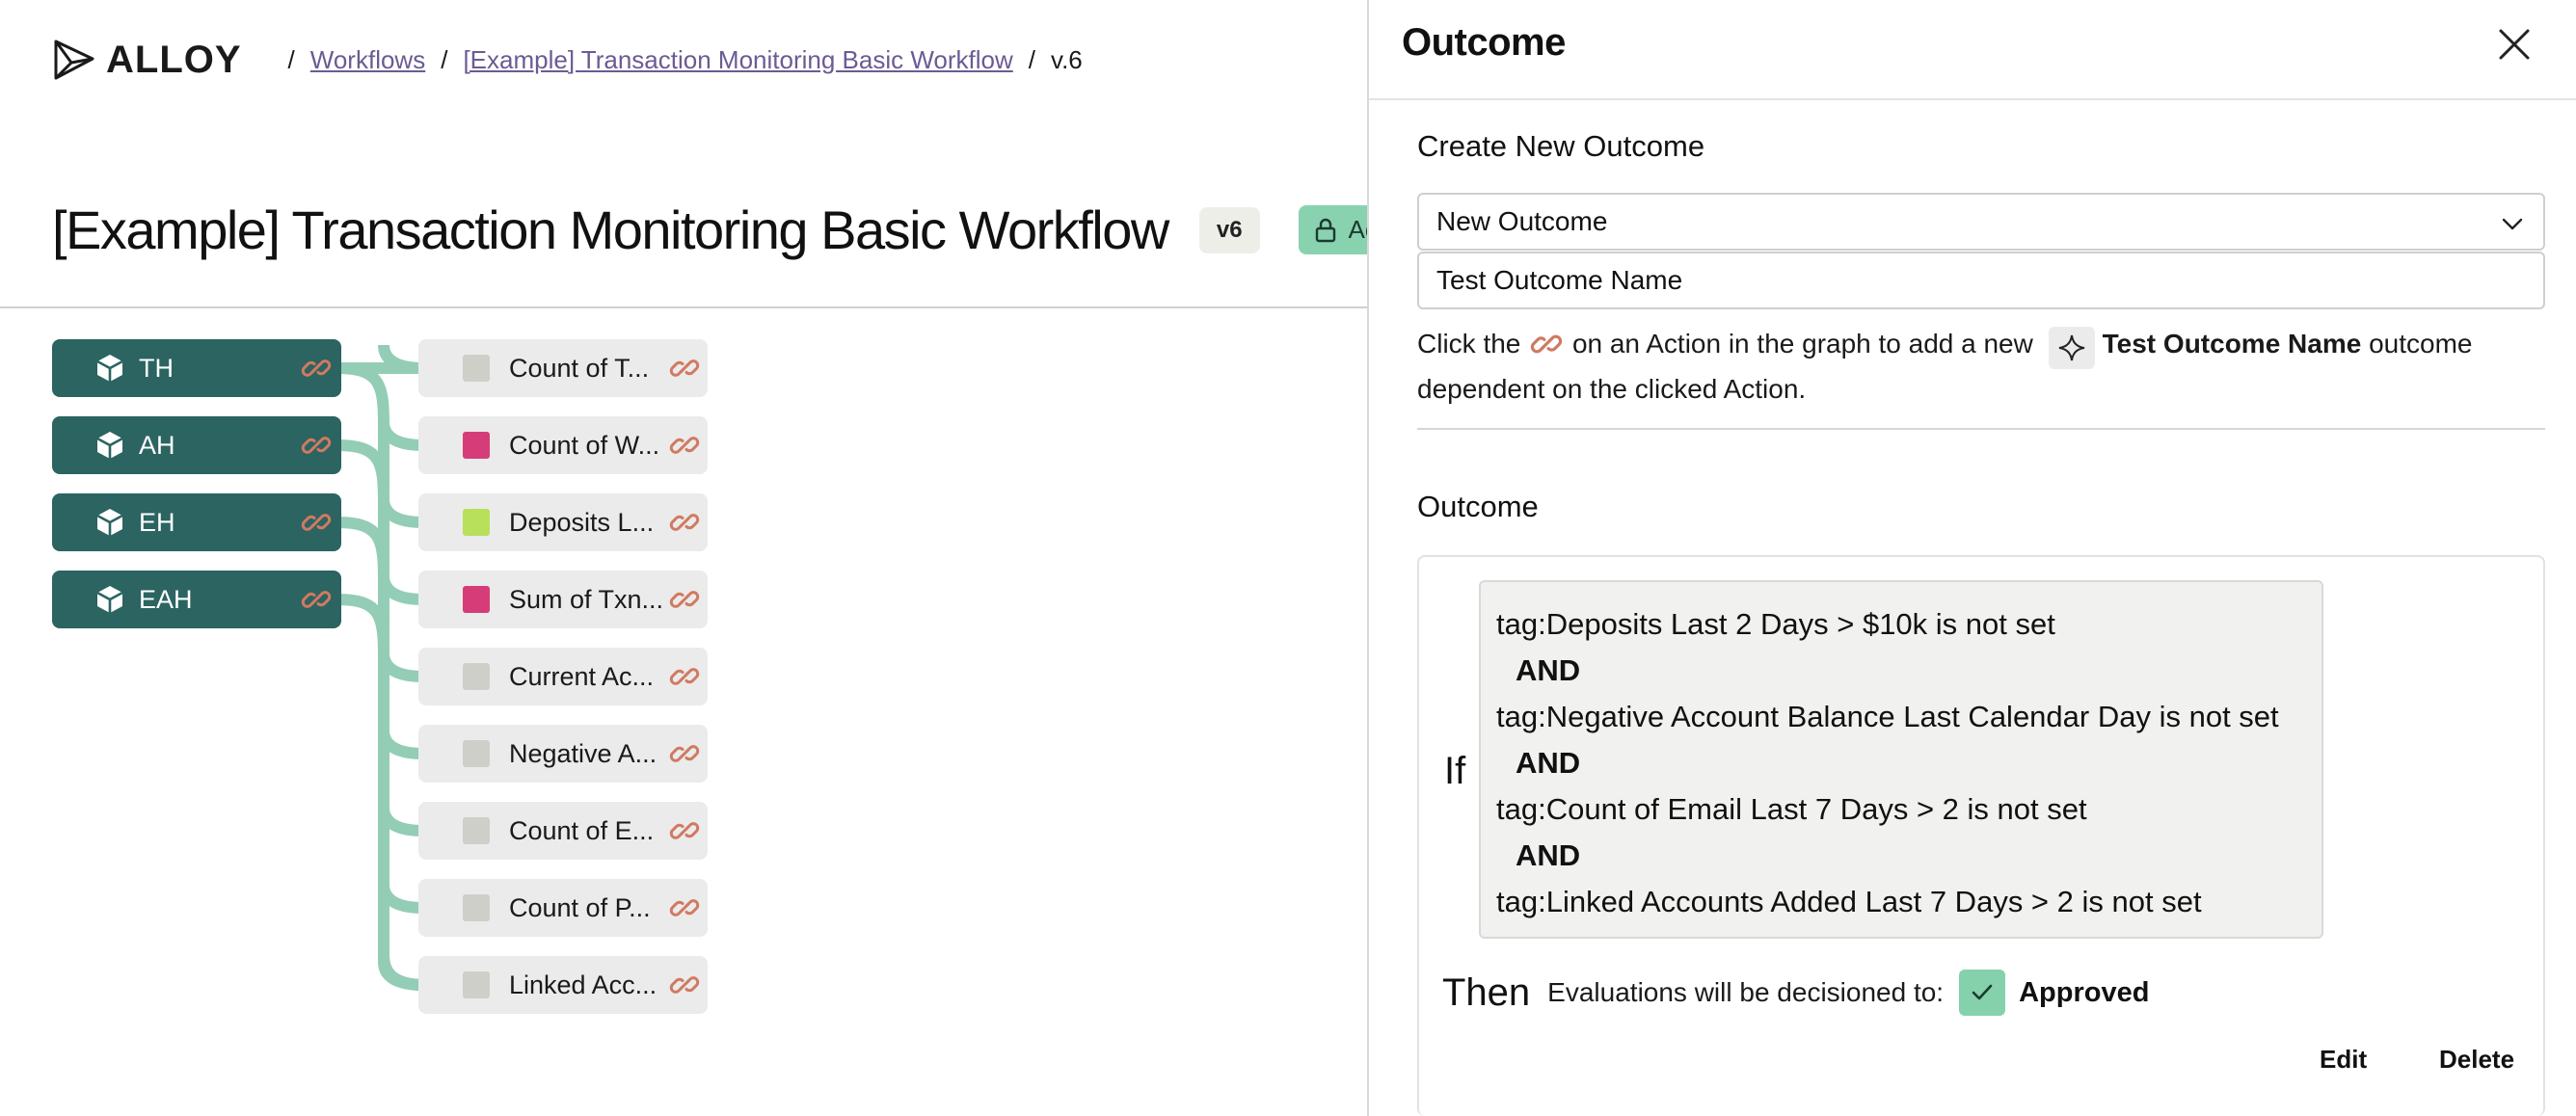  Describe the element at coordinates (166, 599) in the screenshot. I see `source-node-label: EAH` at that location.